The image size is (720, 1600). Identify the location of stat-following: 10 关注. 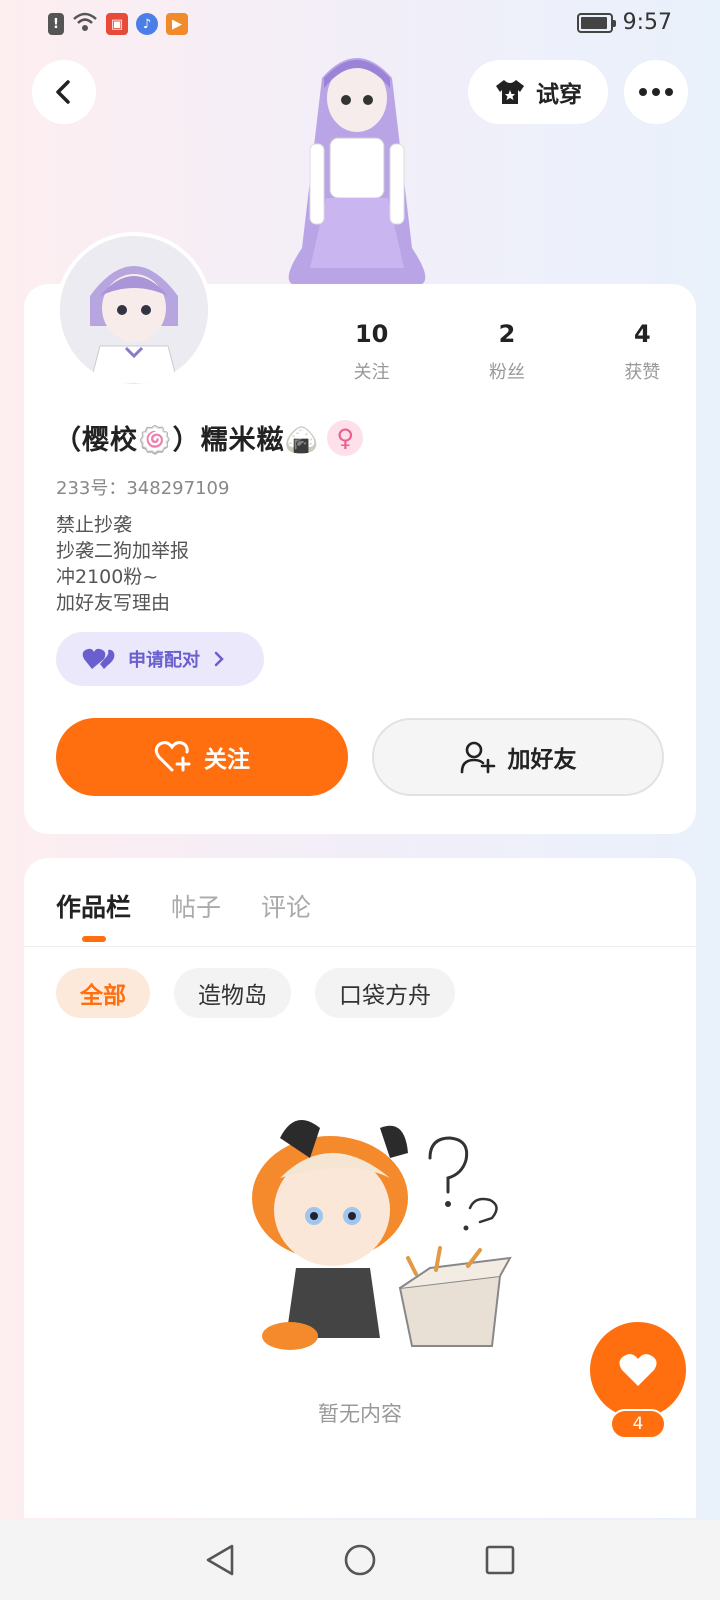
(371, 352).